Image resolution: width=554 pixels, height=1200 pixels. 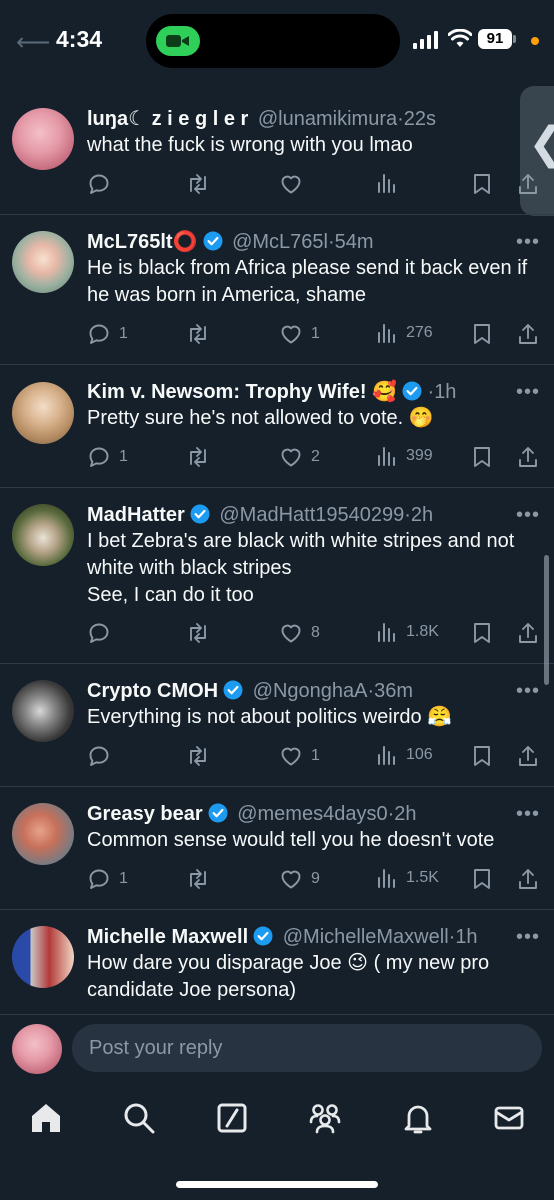 I want to click on author-handle: @lunamikimura, so click(x=327, y=119).